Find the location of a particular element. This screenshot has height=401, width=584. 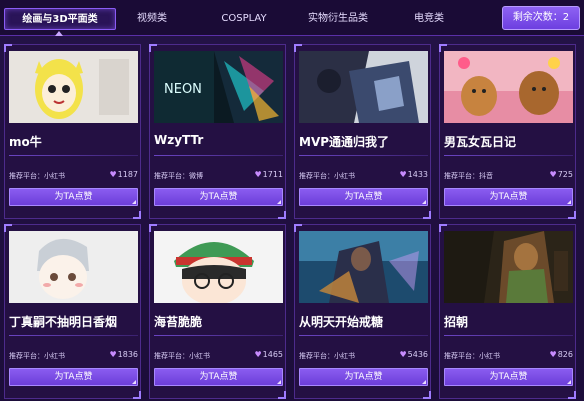

thumbnail-neon-text: NEON is located at coordinates (183, 89).